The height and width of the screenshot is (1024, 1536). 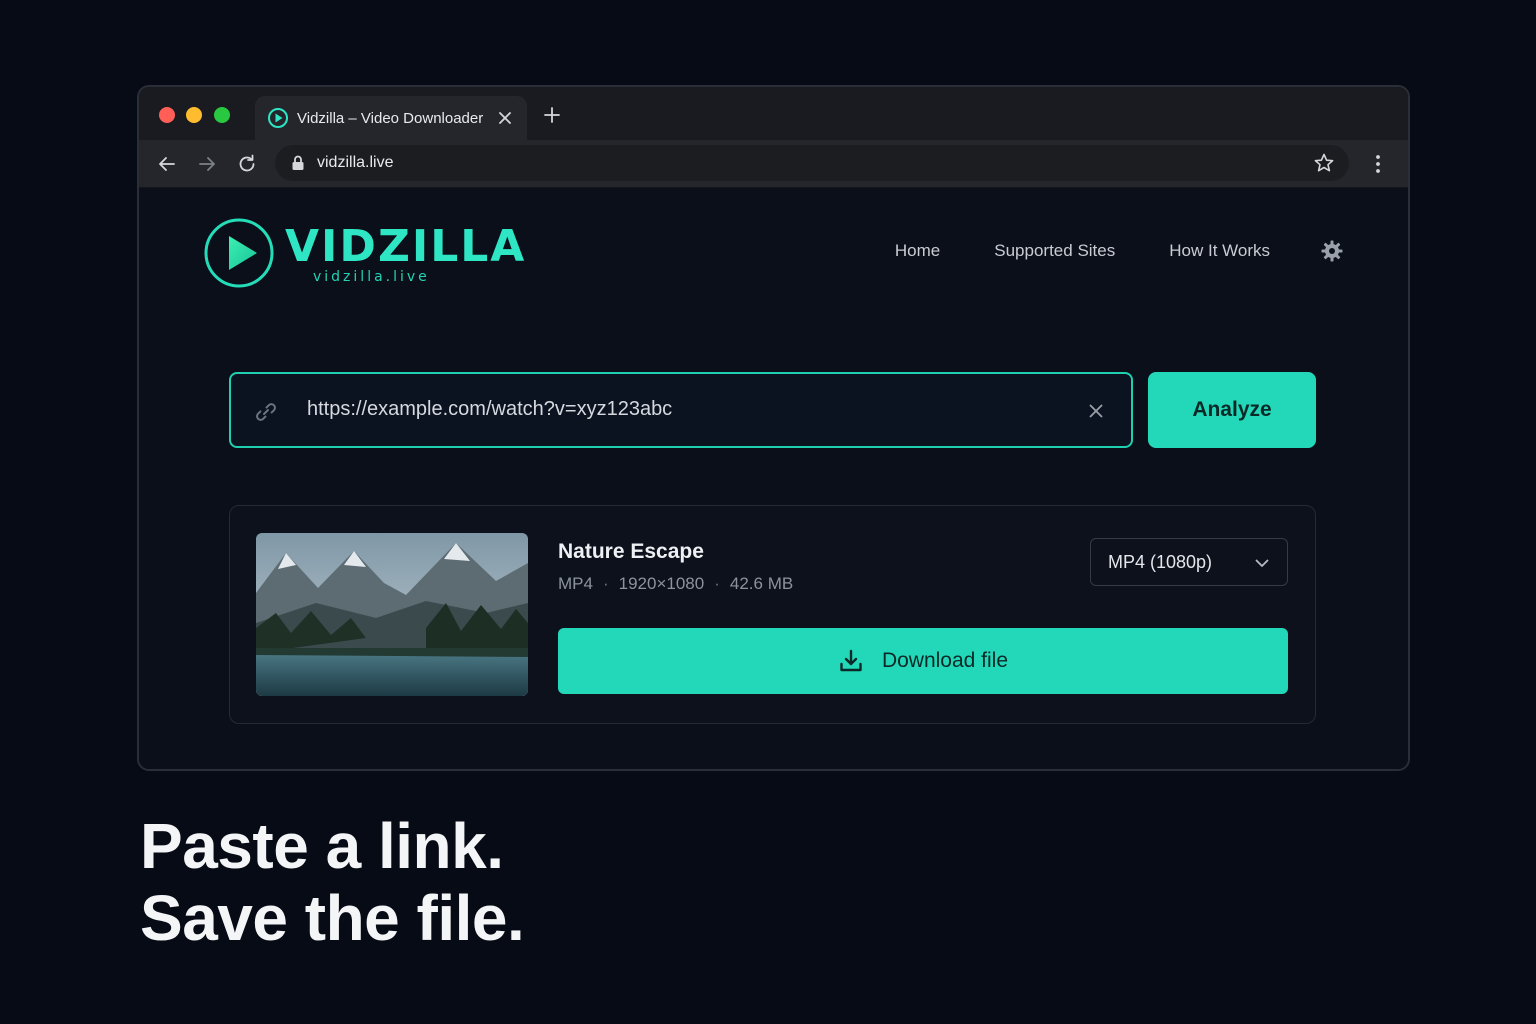 I want to click on close-window-button, so click(x=167, y=115).